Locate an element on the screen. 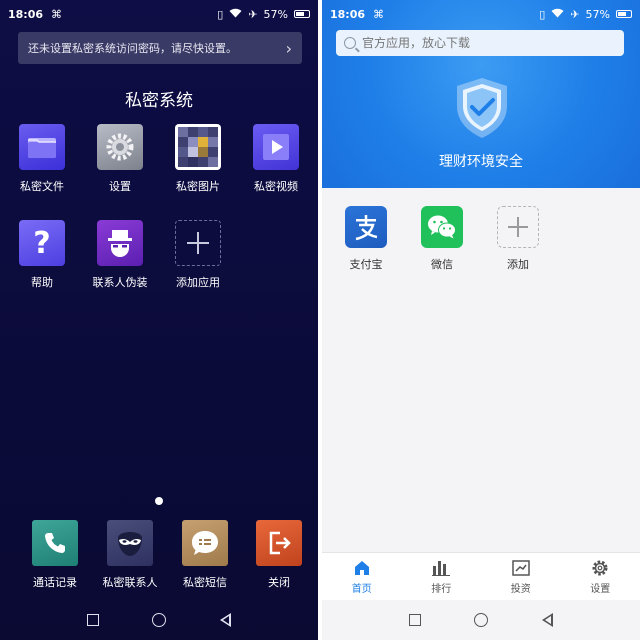  tab-ranking: 排行 is located at coordinates (441, 577).